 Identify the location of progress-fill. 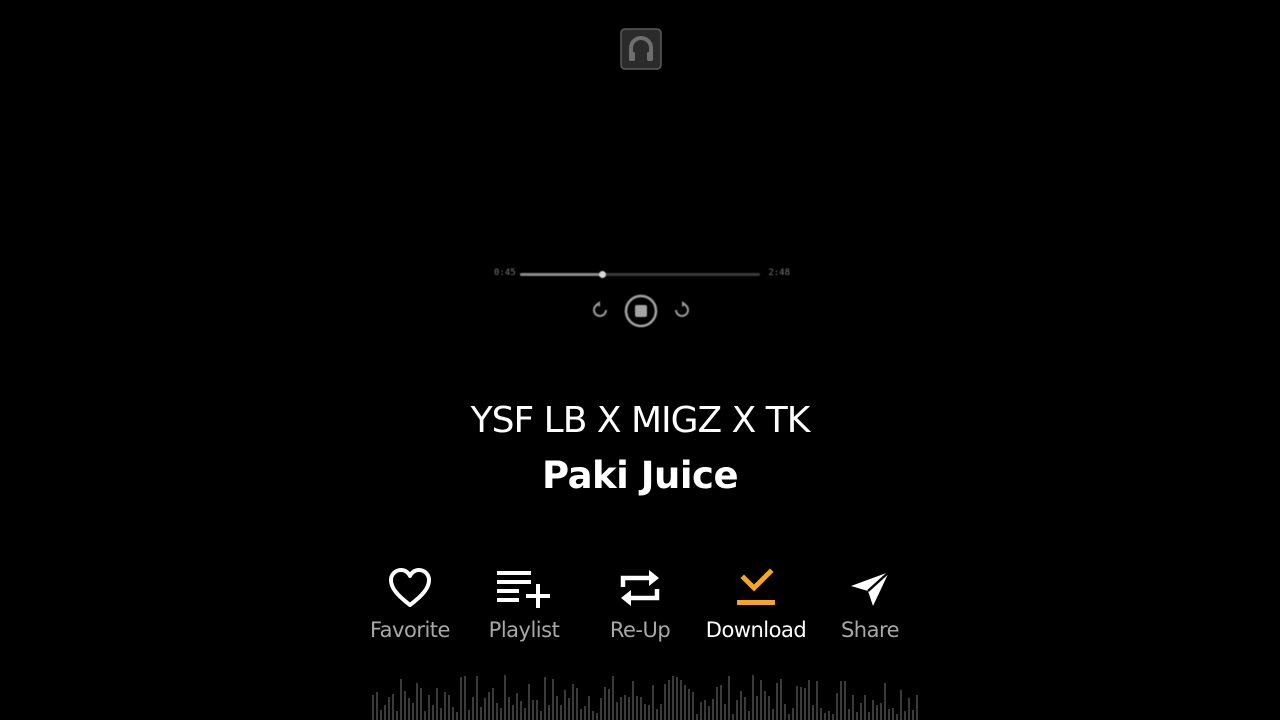
(561, 274).